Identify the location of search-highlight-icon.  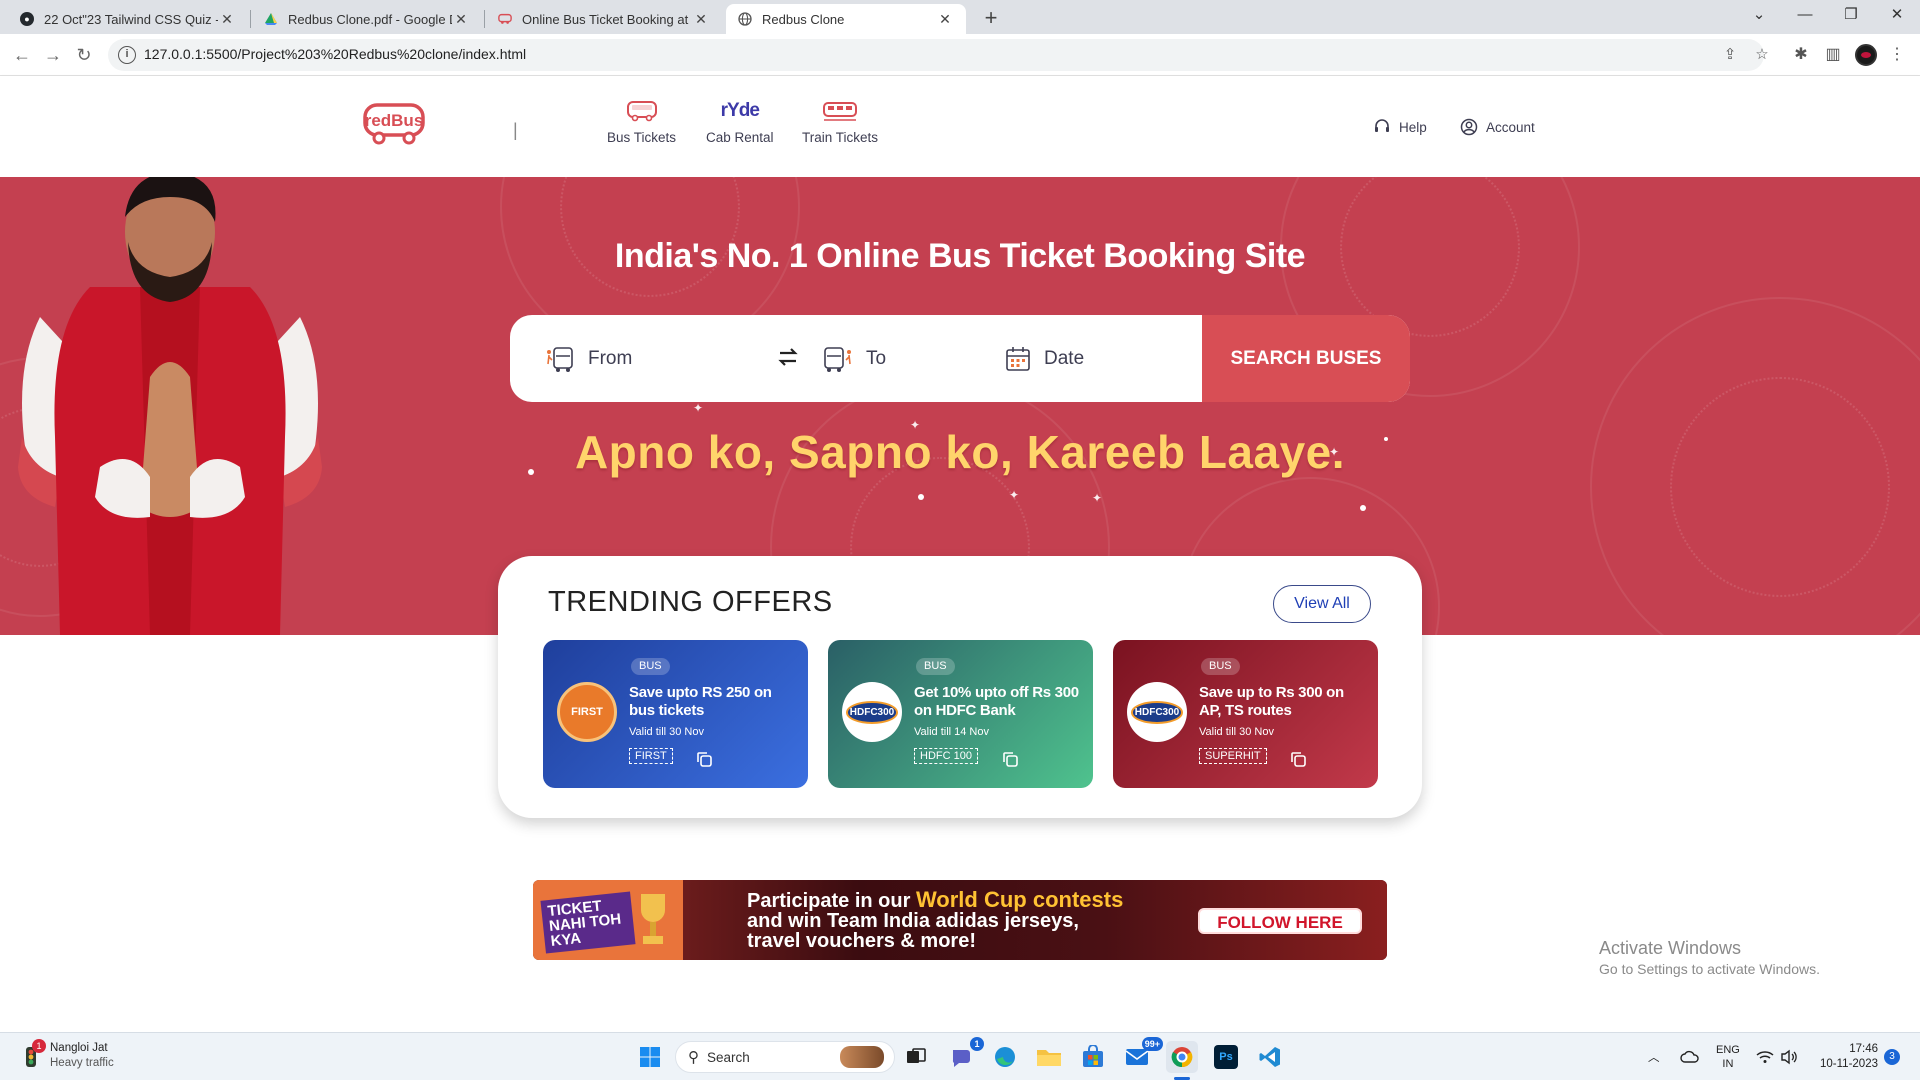
(862, 1057).